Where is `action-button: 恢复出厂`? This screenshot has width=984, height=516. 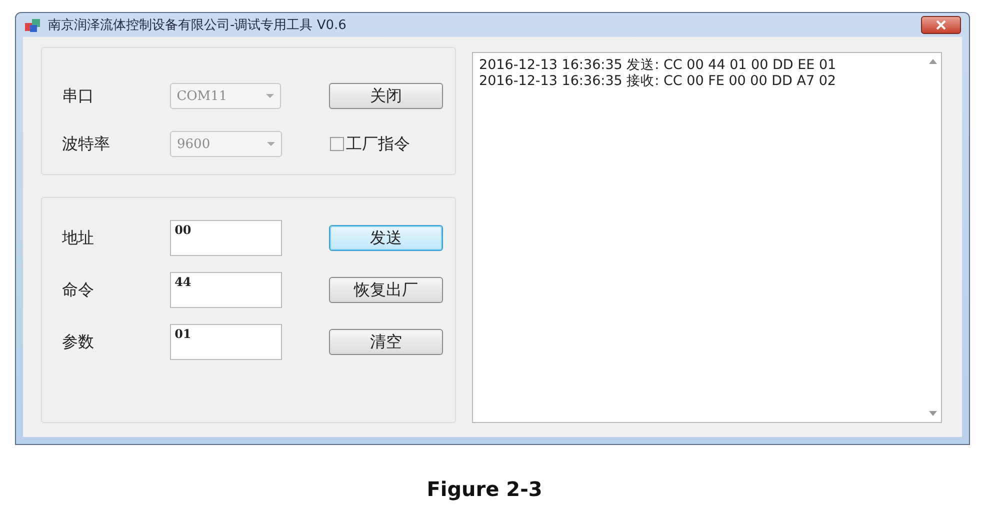
action-button: 恢复出厂 is located at coordinates (386, 290).